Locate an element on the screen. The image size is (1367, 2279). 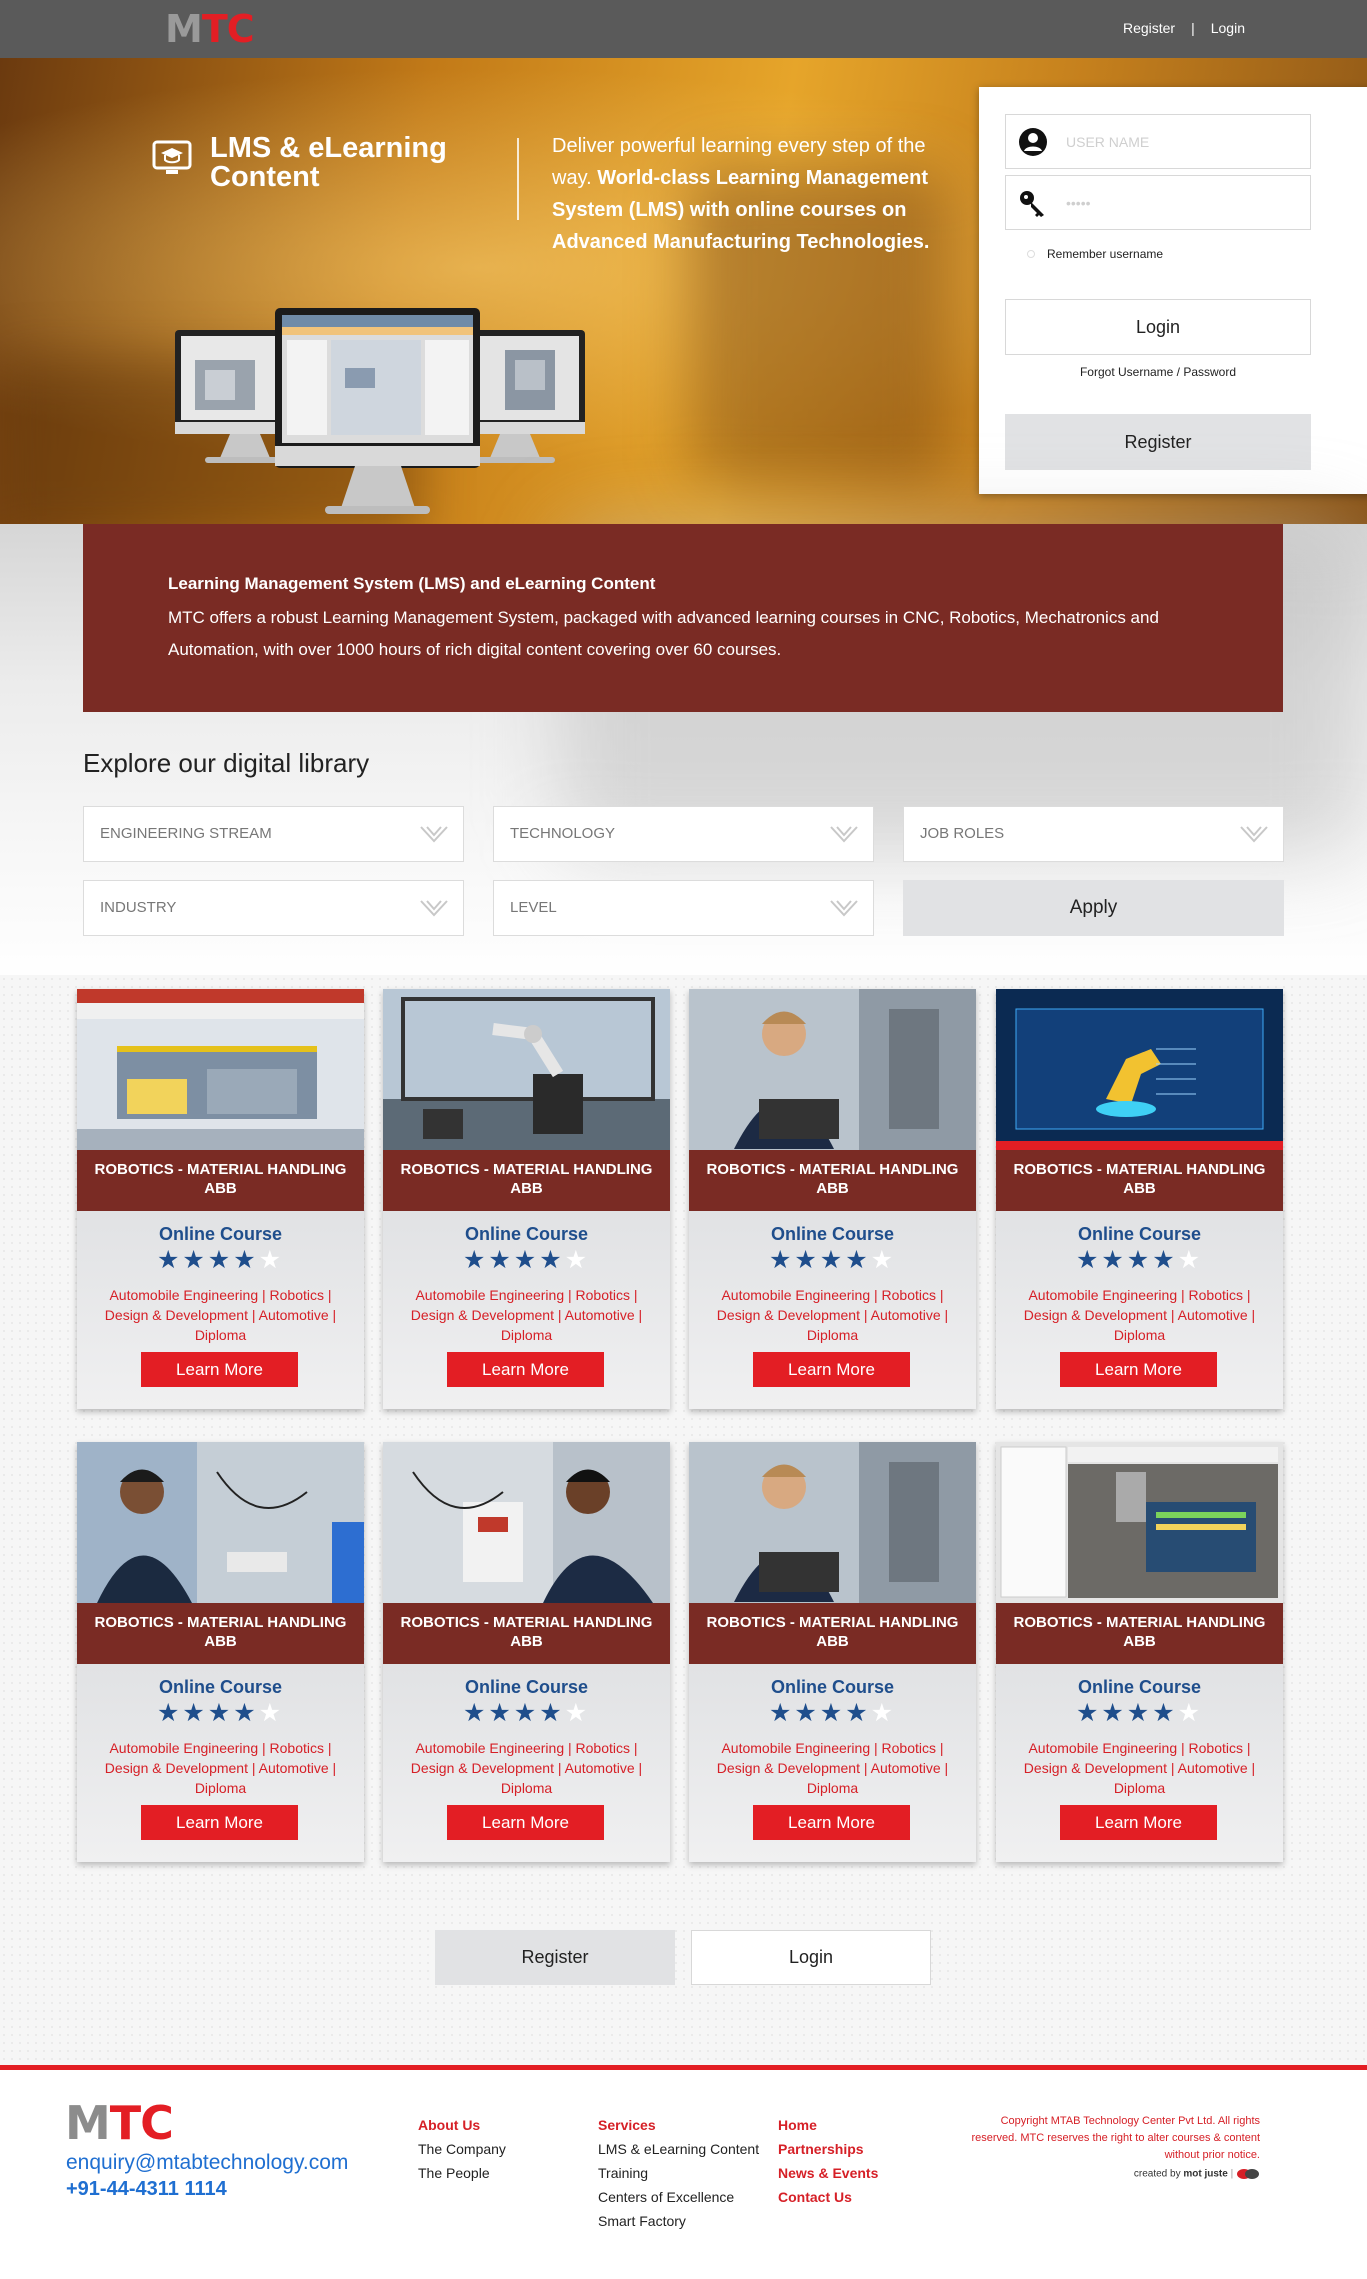
credit-name: mot juste is located at coordinates (1205, 2174).